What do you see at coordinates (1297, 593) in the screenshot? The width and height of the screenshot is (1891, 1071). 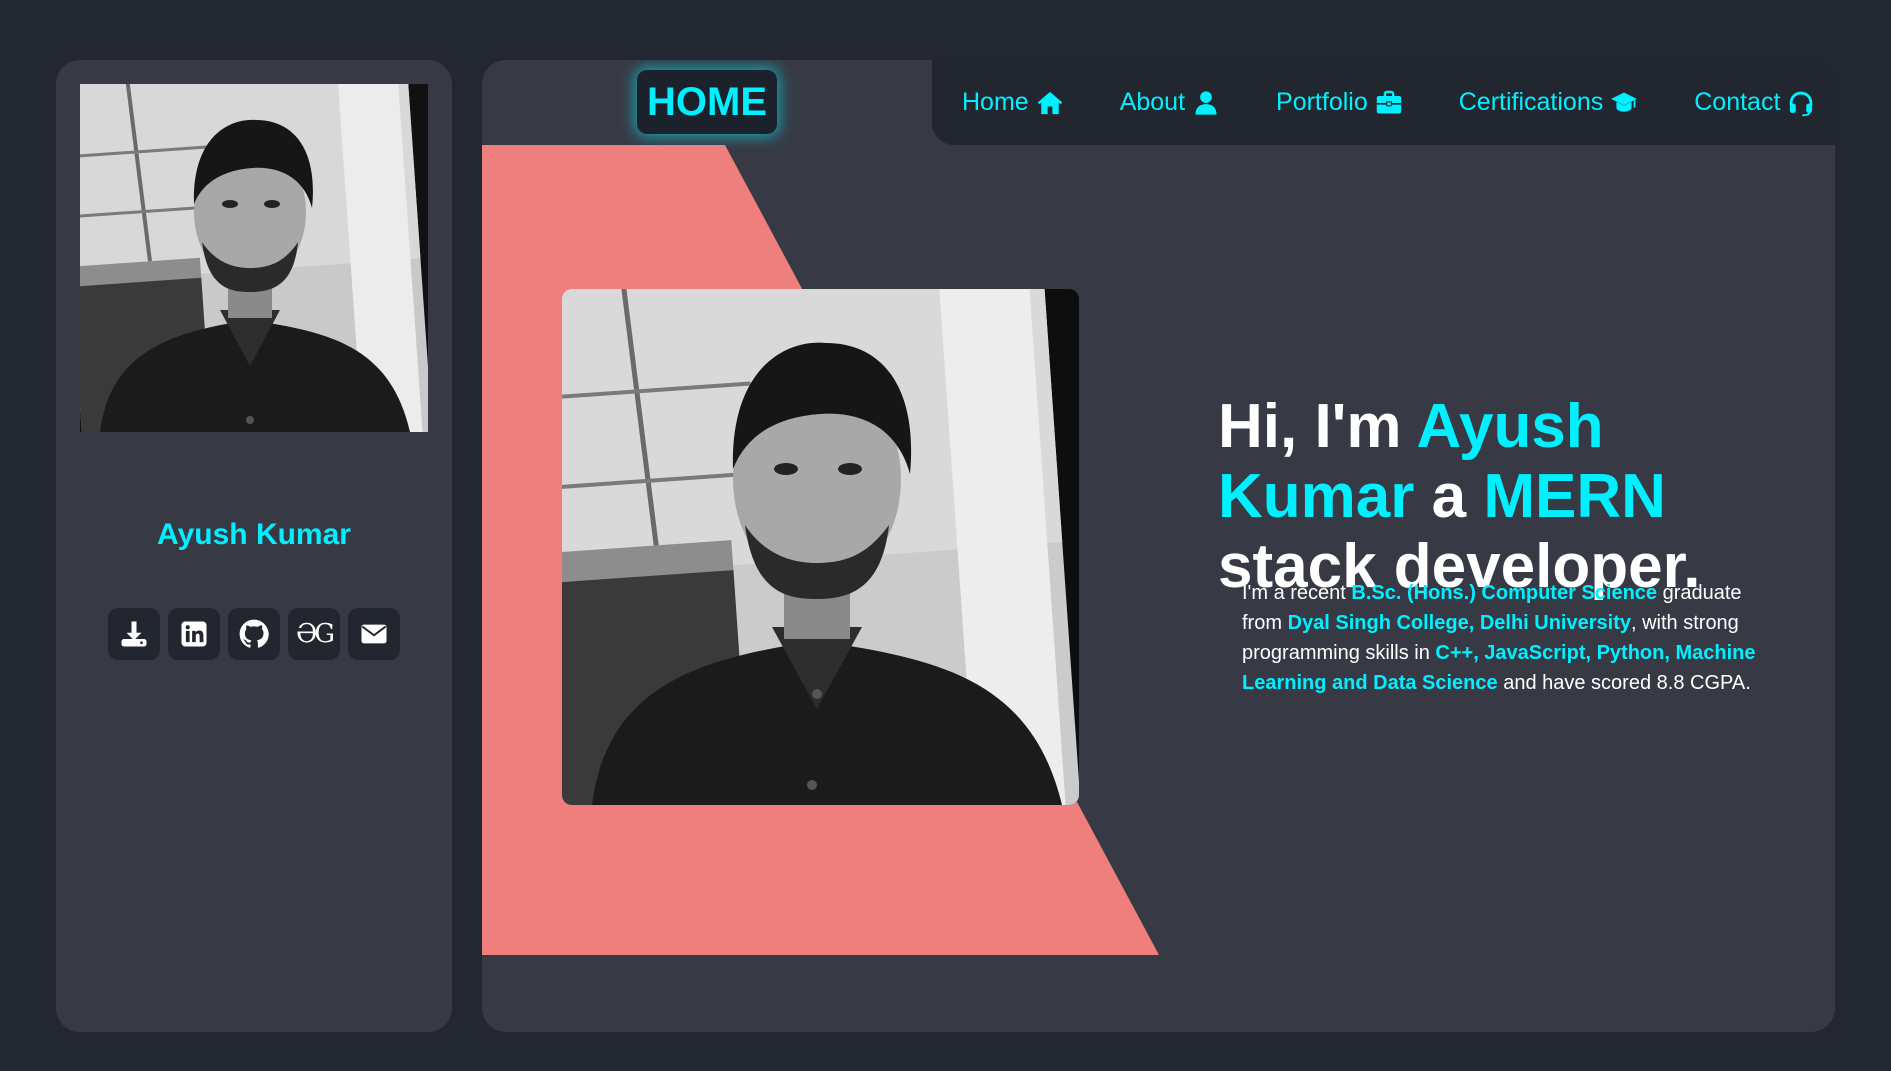 I see `bio-text-1: I'm a recent` at bounding box center [1297, 593].